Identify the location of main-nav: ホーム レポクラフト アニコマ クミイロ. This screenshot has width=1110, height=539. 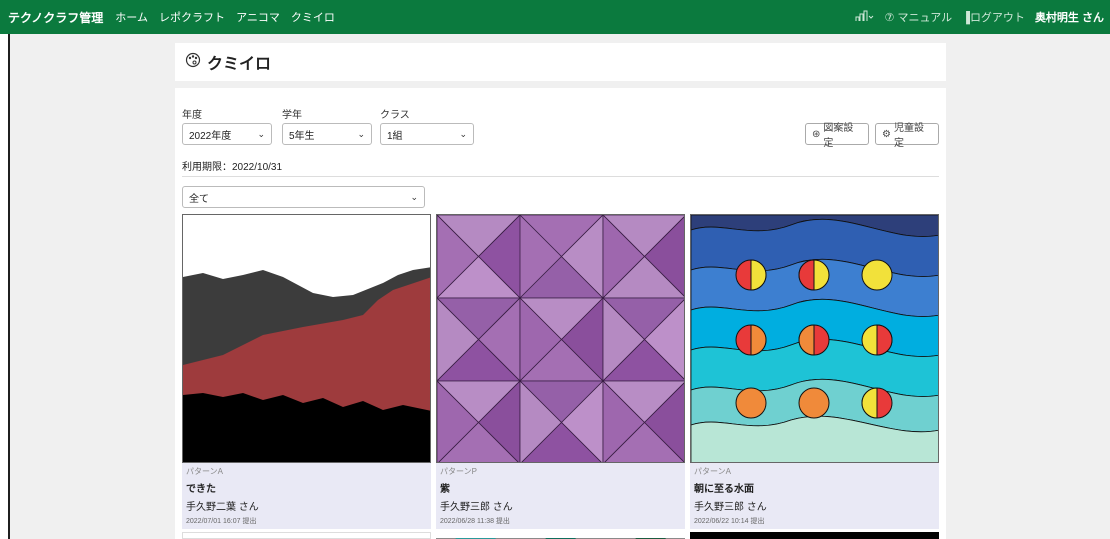
(229, 17).